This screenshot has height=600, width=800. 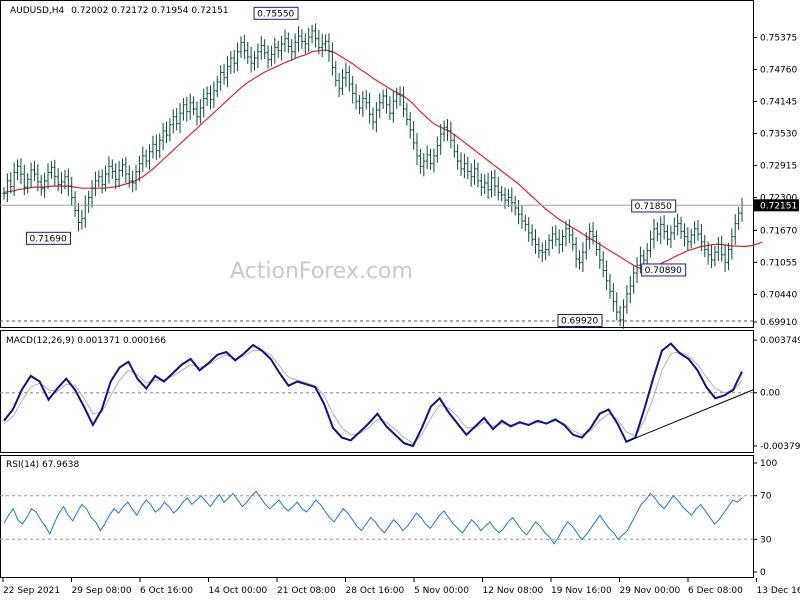 I want to click on price-annotation: 0.71850, so click(x=654, y=206).